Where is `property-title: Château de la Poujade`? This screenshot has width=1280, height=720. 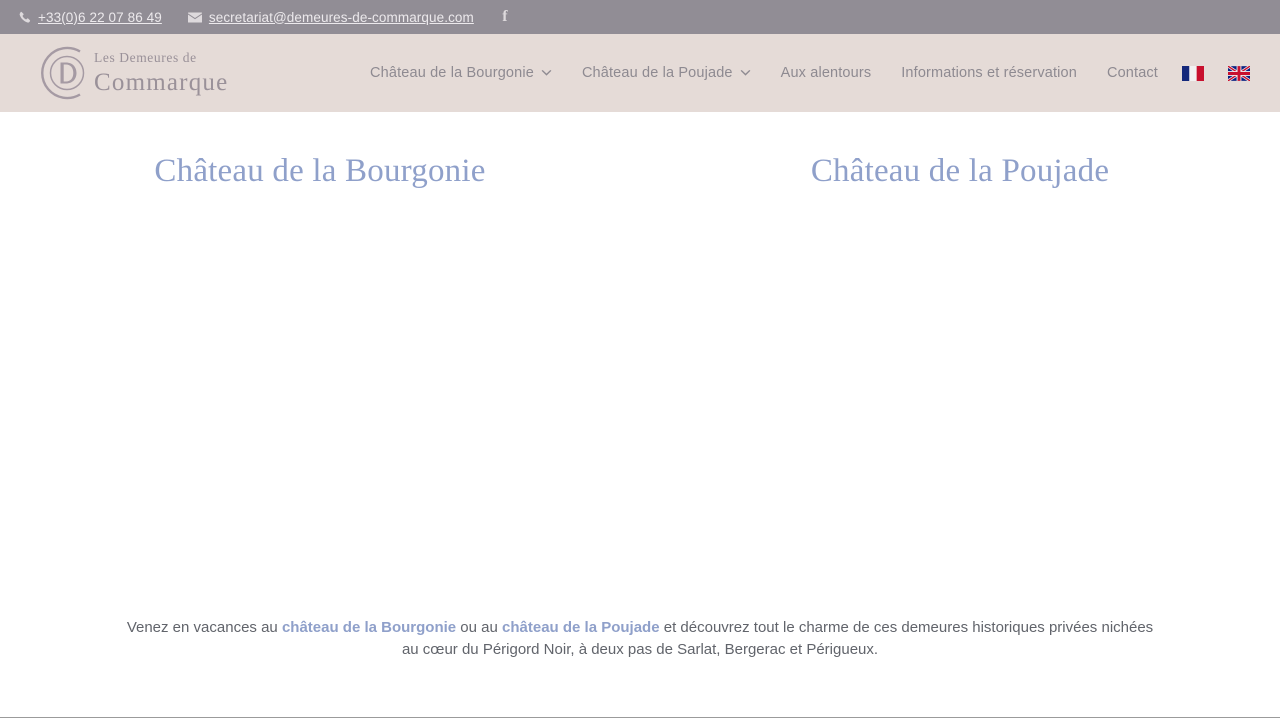 property-title: Château de la Poujade is located at coordinates (960, 171).